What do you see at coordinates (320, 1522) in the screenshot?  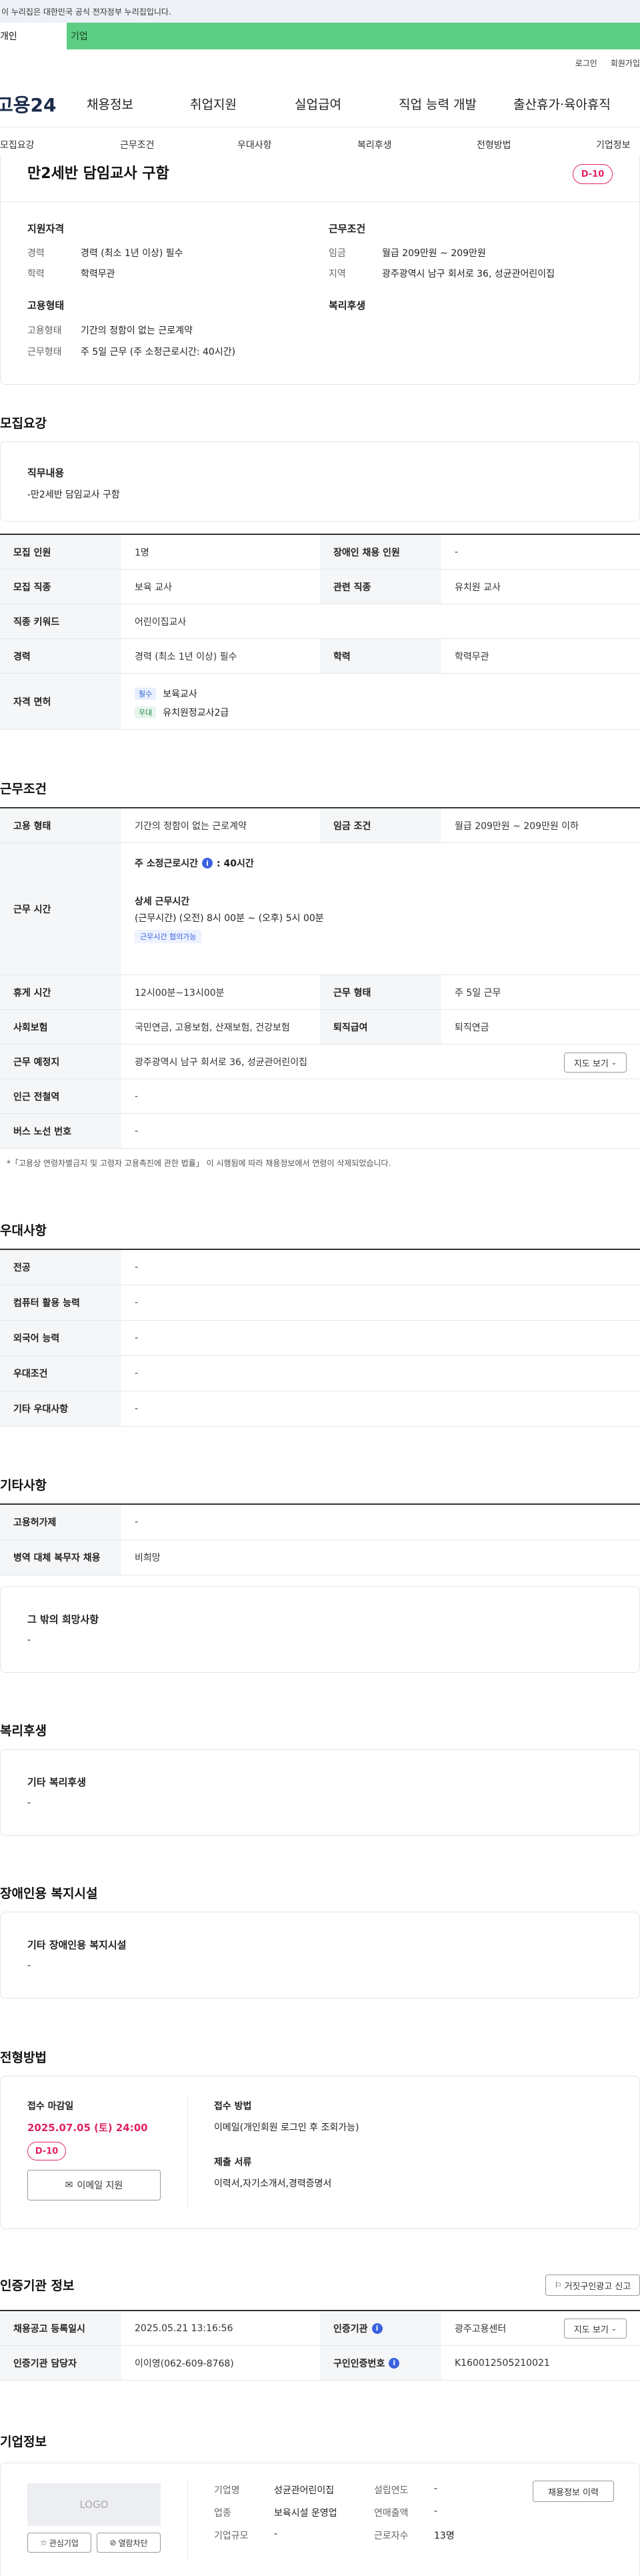 I see `table-row: 고용허가제 -` at bounding box center [320, 1522].